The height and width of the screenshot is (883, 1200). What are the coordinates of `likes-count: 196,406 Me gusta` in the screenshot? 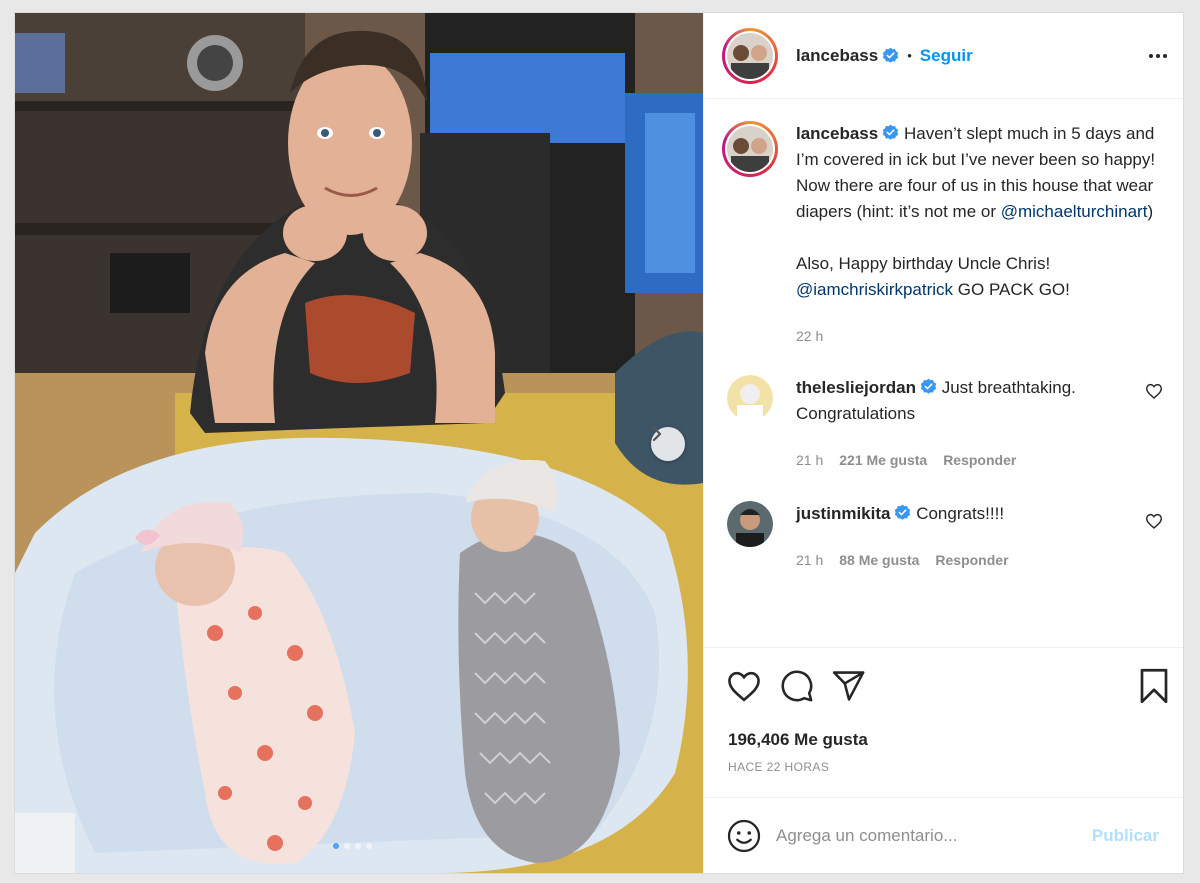 It's located at (943, 740).